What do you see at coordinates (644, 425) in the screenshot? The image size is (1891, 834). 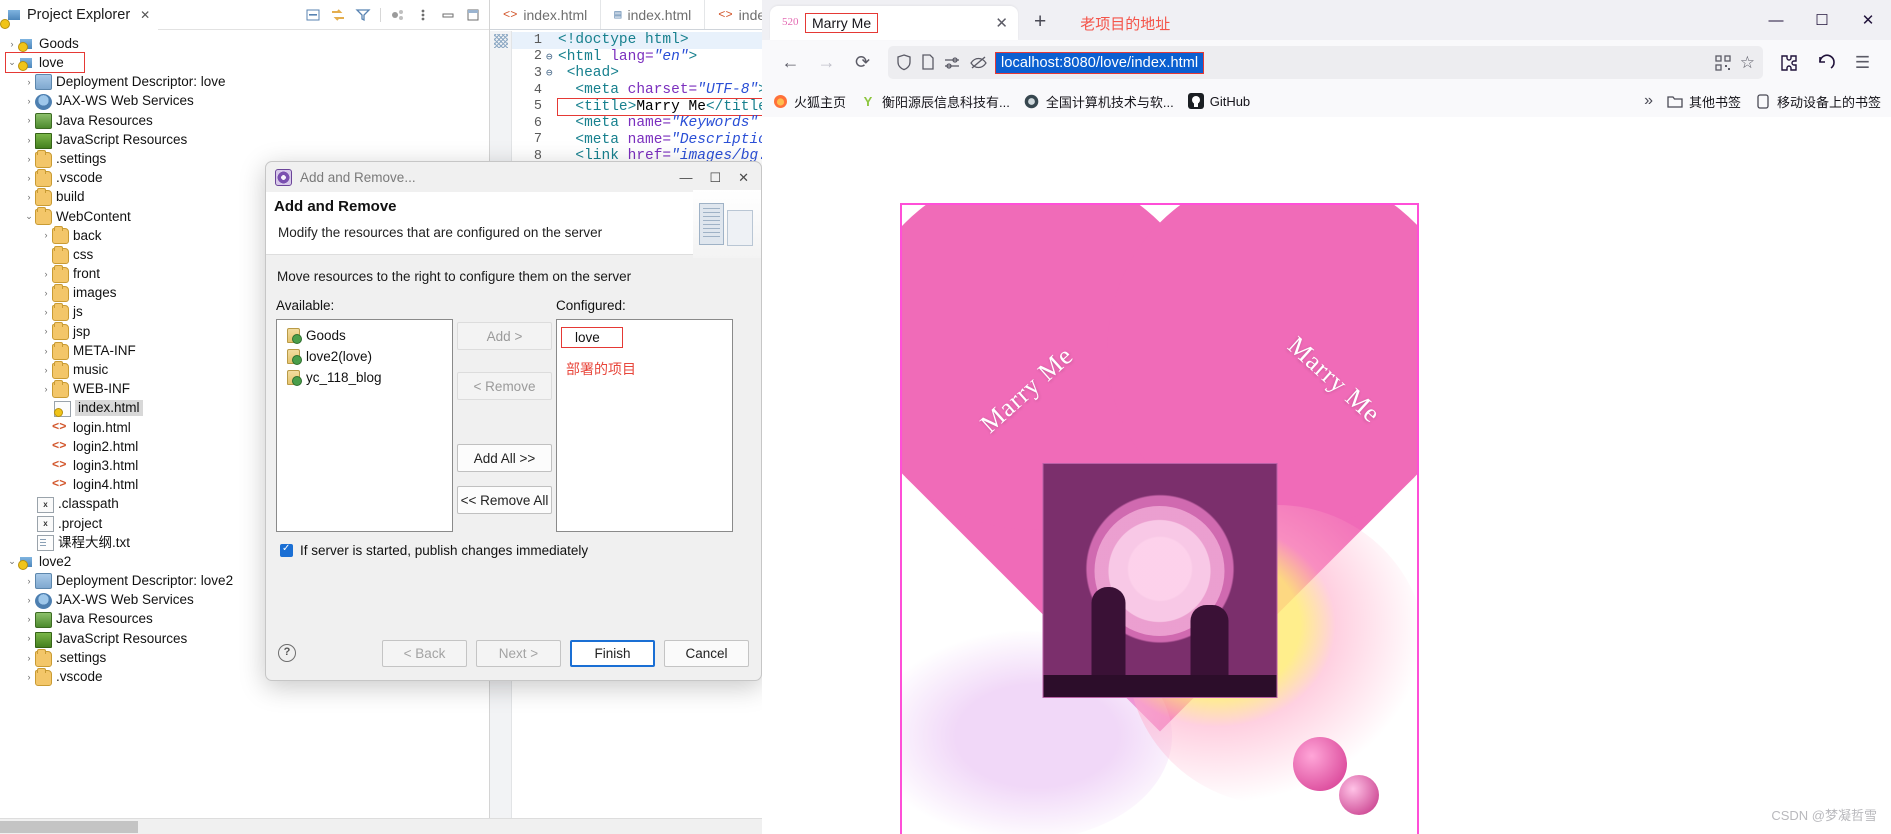 I see `configured-listbox: love 部署的项目` at bounding box center [644, 425].